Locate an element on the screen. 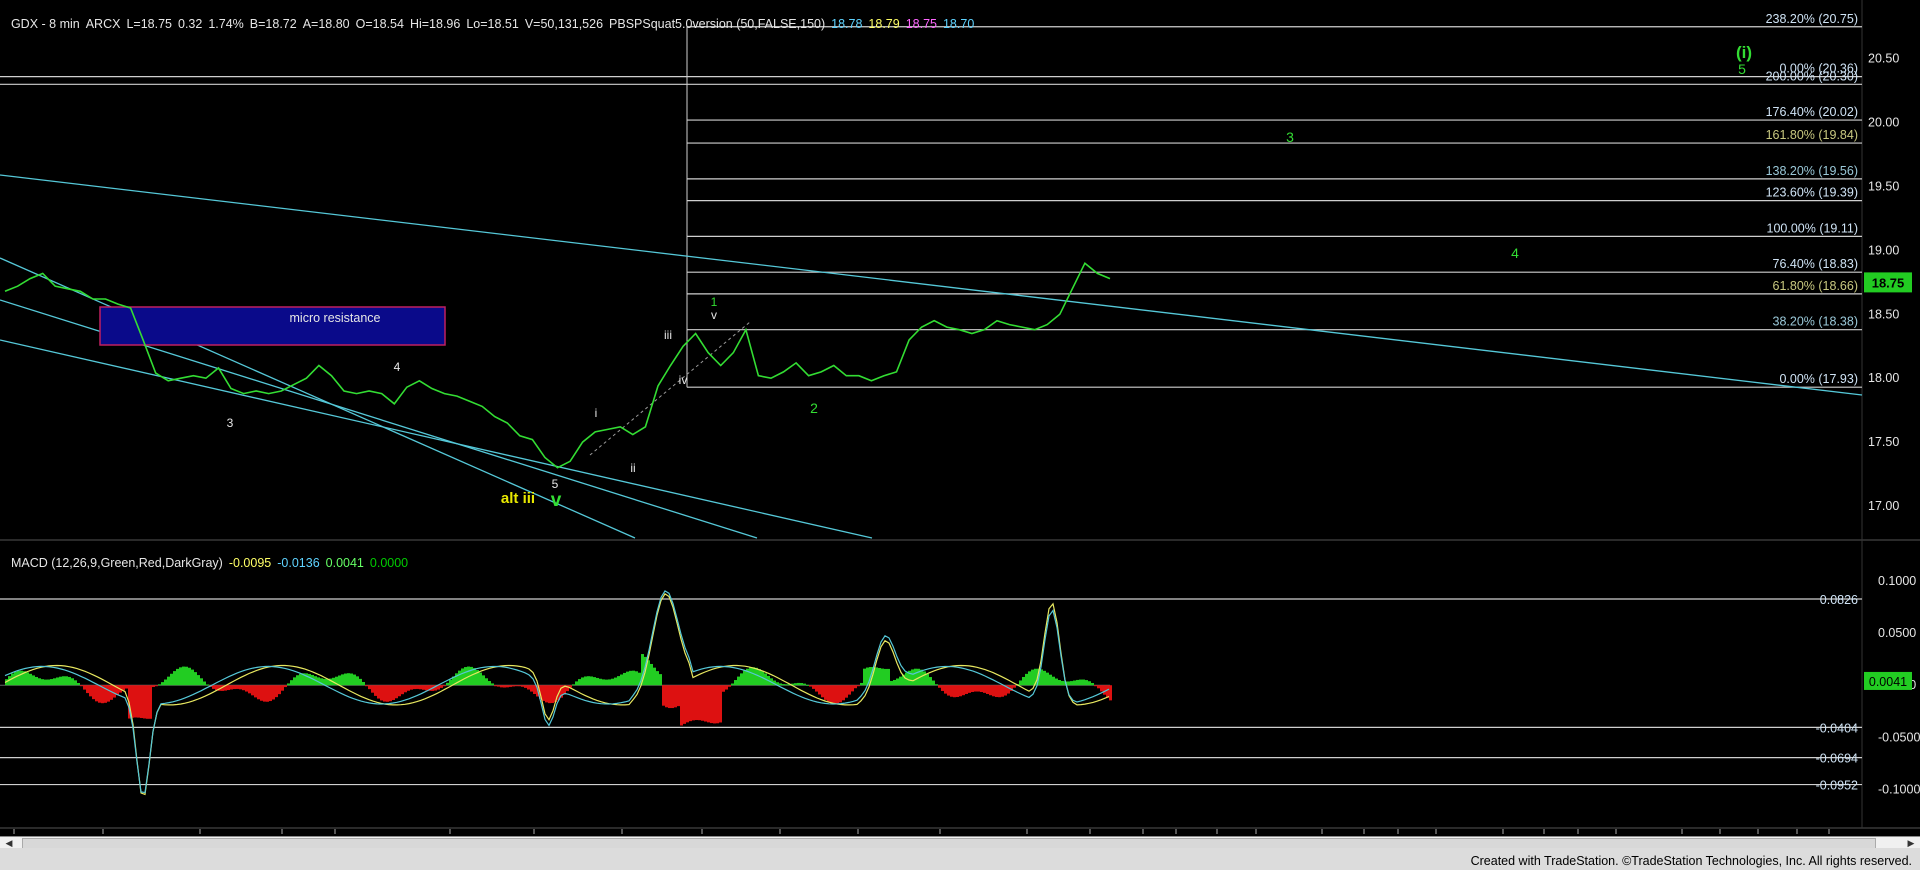  price-axis-tick-5: 18.00 is located at coordinates (1883, 378).